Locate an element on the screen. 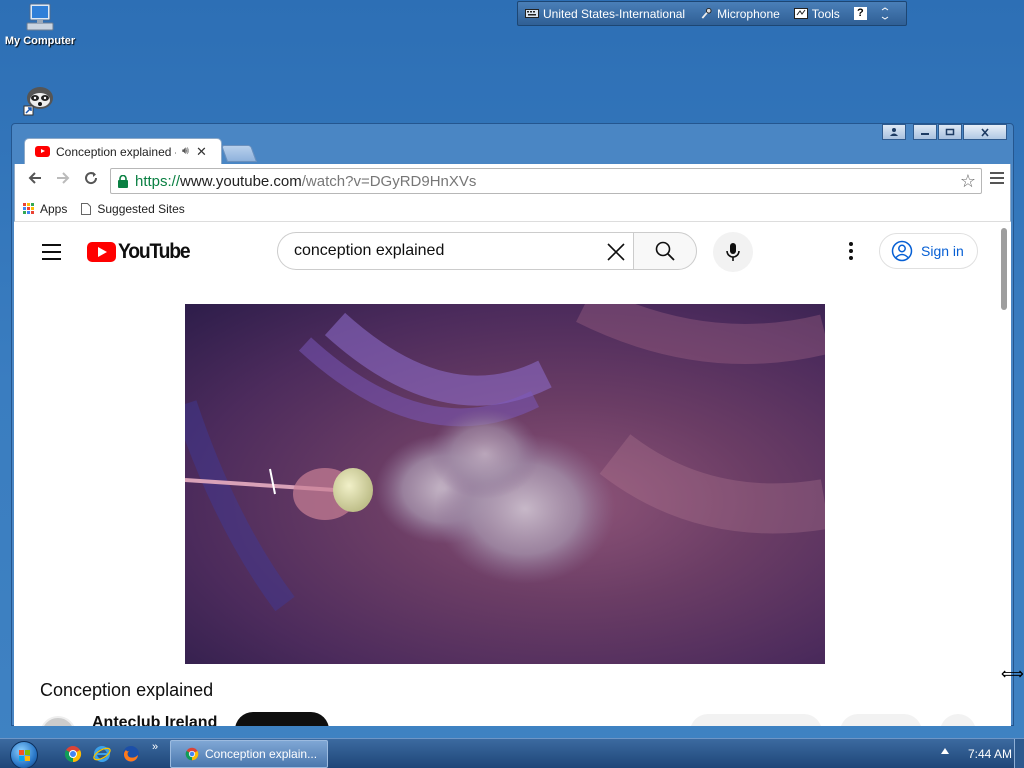 The height and width of the screenshot is (768, 1024). start-button is located at coordinates (24, 754).